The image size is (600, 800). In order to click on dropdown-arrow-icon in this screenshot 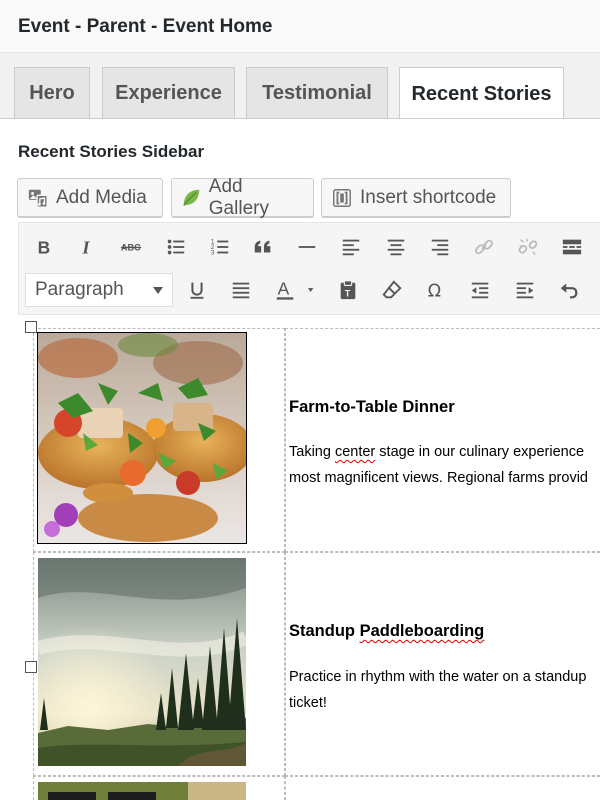, I will do `click(158, 290)`.